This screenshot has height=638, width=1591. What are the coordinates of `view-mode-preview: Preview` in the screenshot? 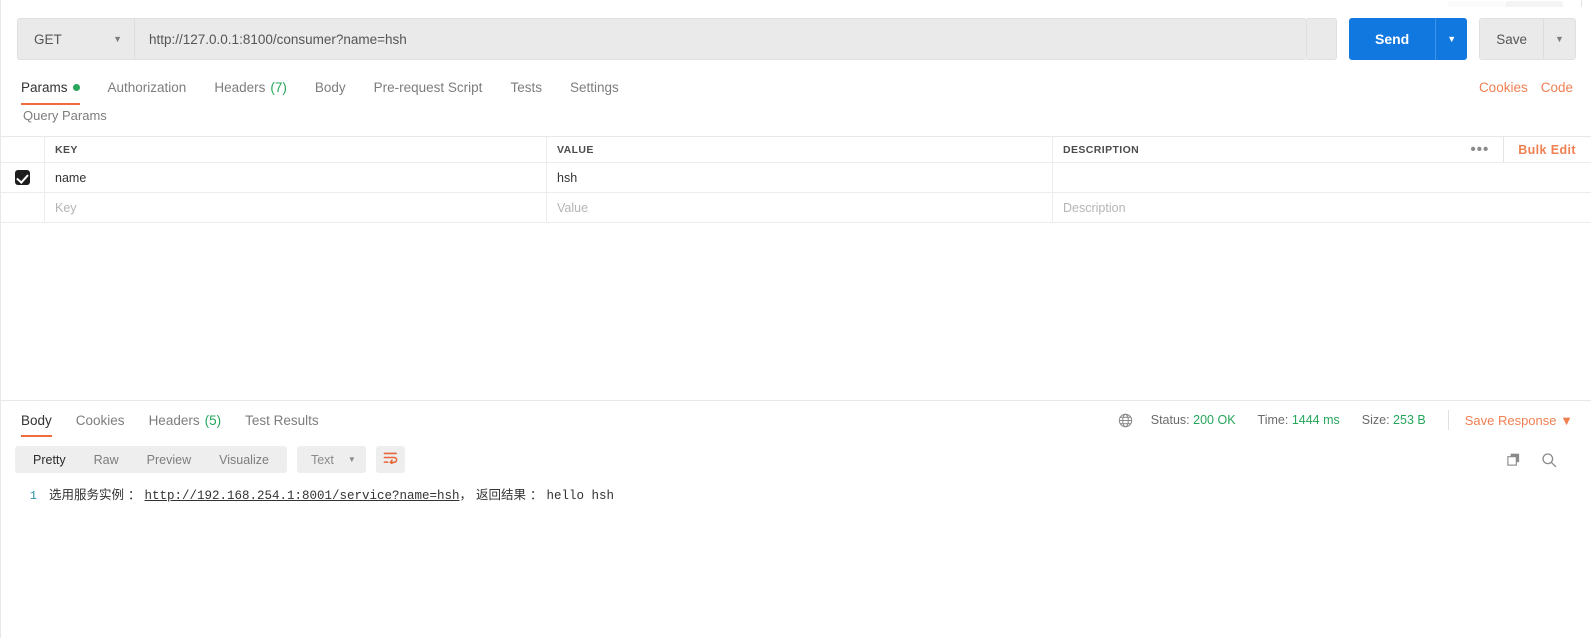 It's located at (169, 459).